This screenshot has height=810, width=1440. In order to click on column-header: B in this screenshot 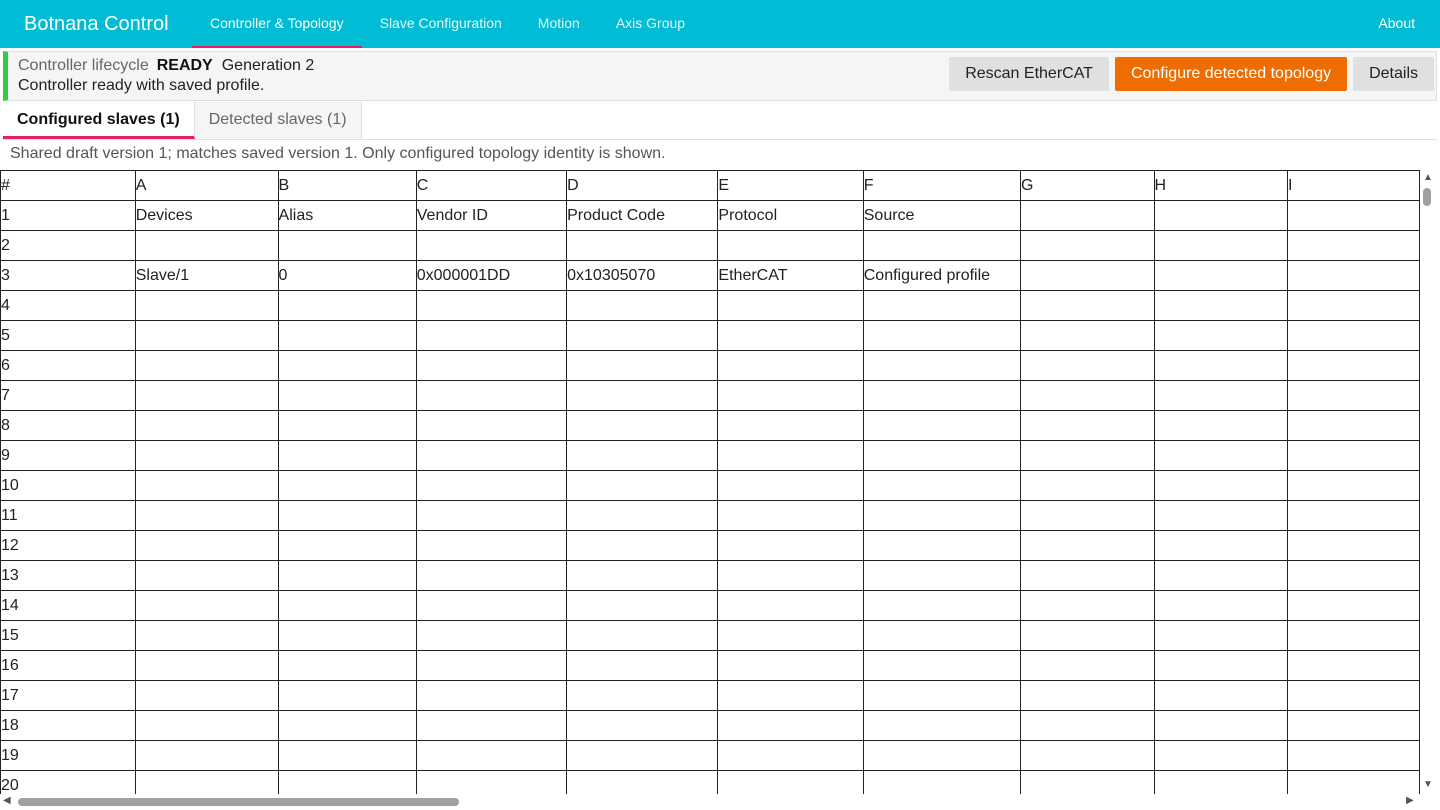, I will do `click(347, 185)`.